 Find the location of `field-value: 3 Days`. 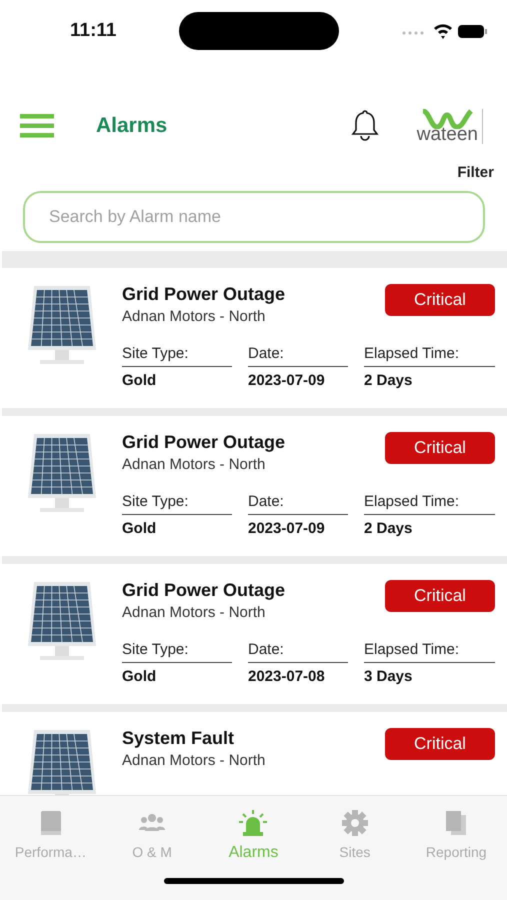

field-value: 3 Days is located at coordinates (389, 676).